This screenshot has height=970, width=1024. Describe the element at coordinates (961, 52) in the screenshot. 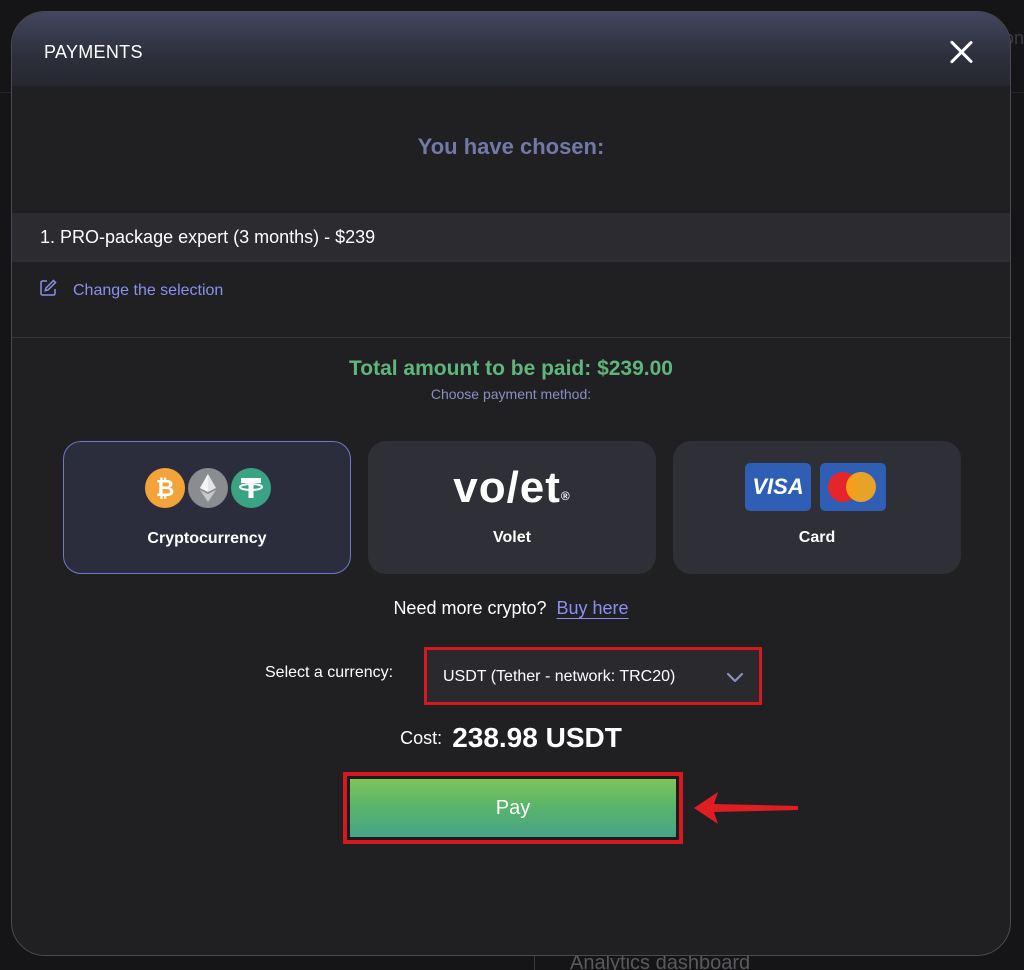

I see `close-icon` at that location.